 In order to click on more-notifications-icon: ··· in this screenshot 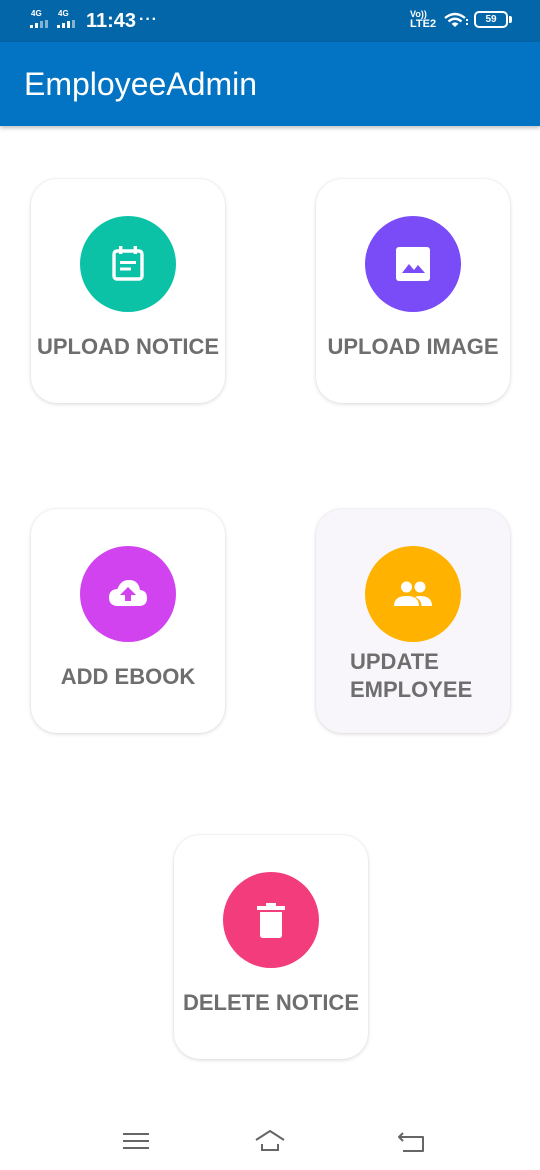, I will do `click(148, 19)`.